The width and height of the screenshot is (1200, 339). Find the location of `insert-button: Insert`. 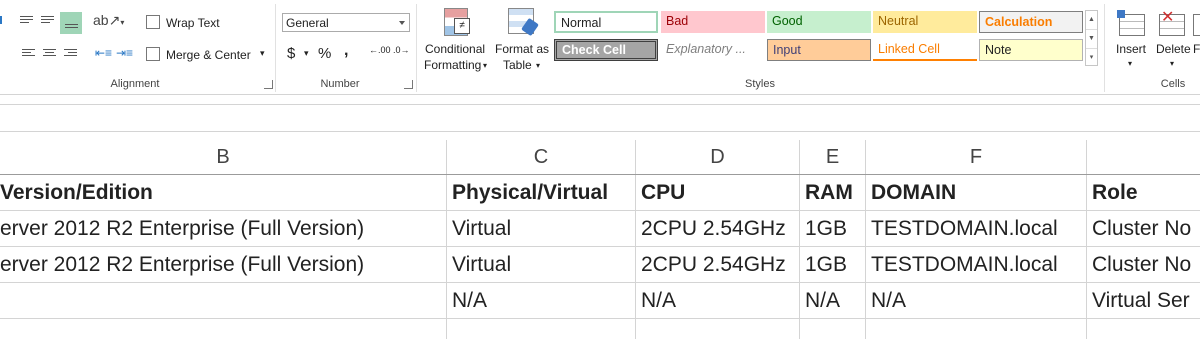

insert-button: Insert is located at coordinates (1131, 49).